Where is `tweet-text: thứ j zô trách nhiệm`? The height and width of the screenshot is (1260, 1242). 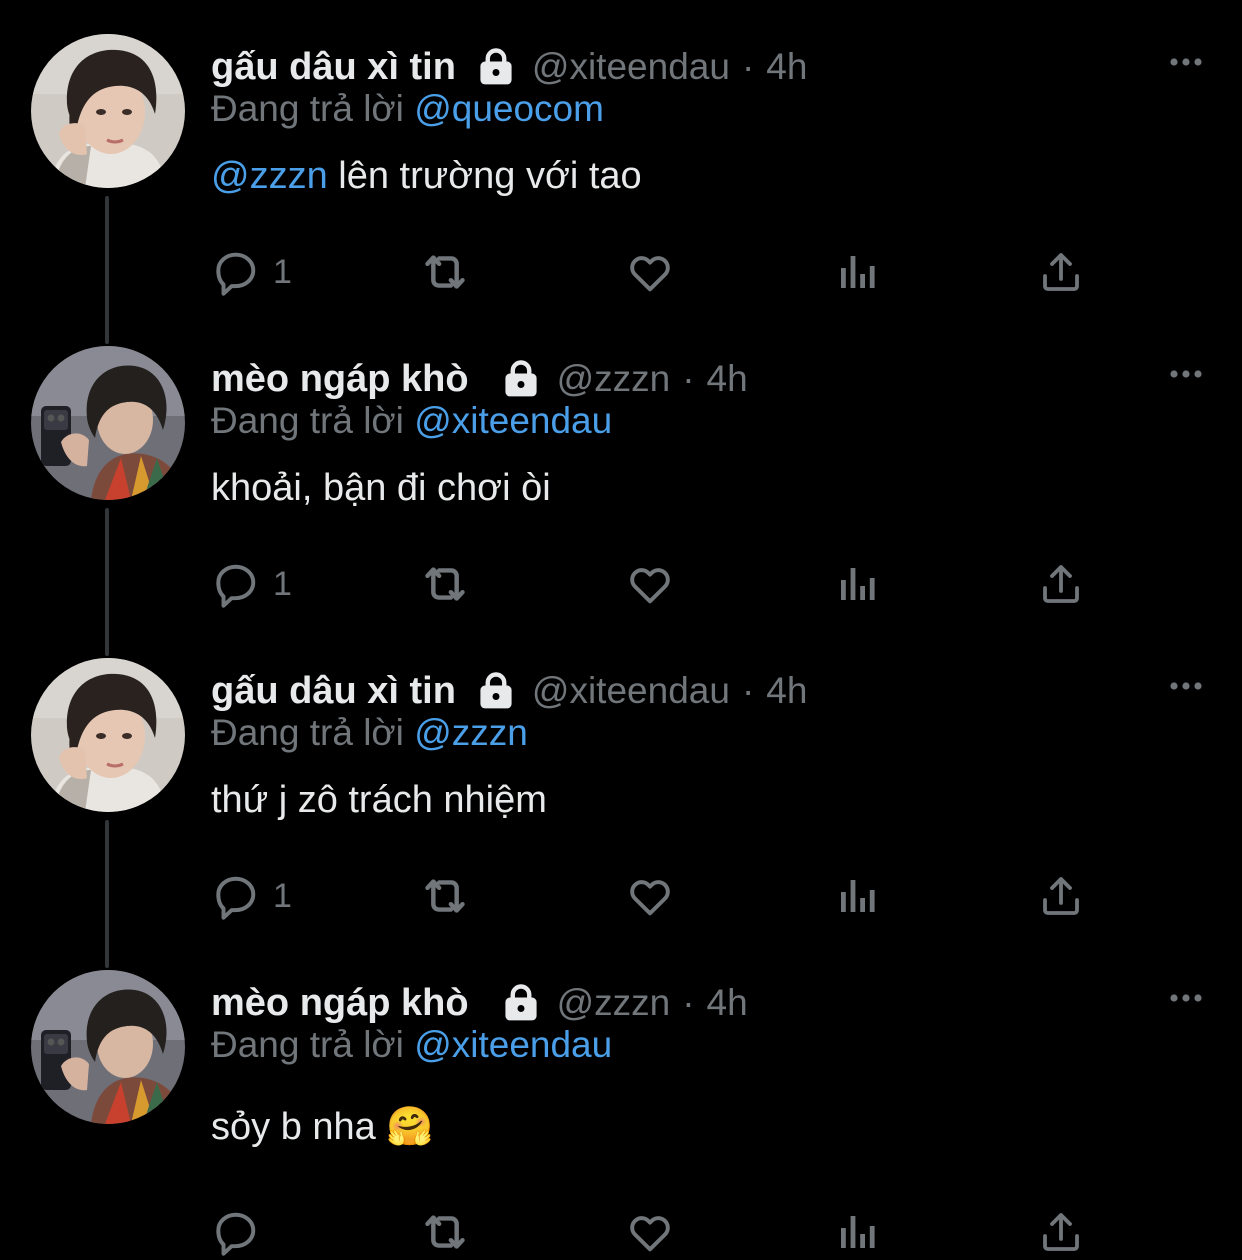 tweet-text: thứ j zô trách nhiệm is located at coordinates (379, 800).